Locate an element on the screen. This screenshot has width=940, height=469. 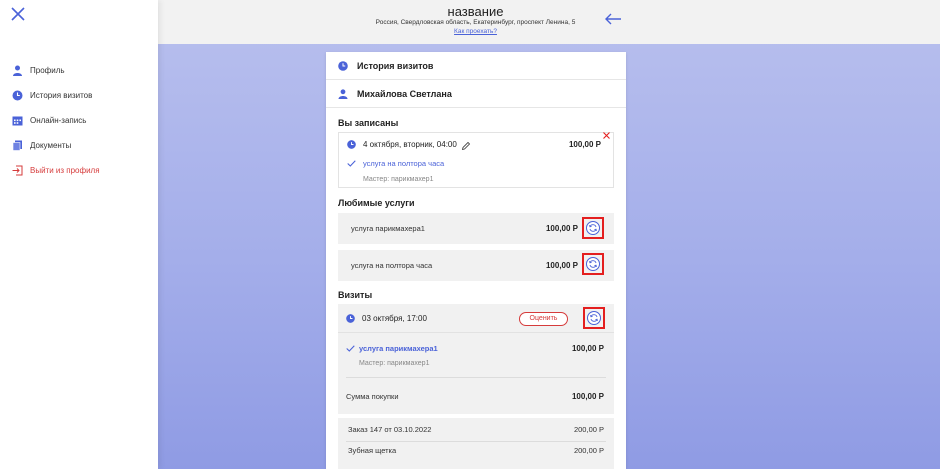
client-name: Михайлова Светлана is located at coordinates (404, 93).